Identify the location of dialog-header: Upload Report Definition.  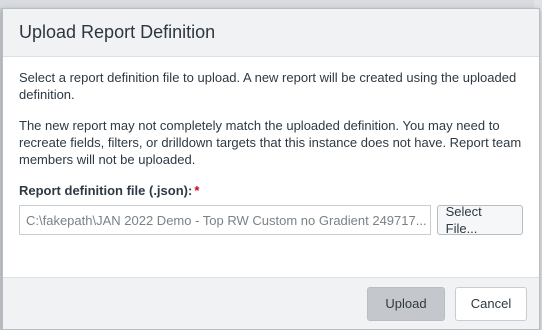
(271, 33).